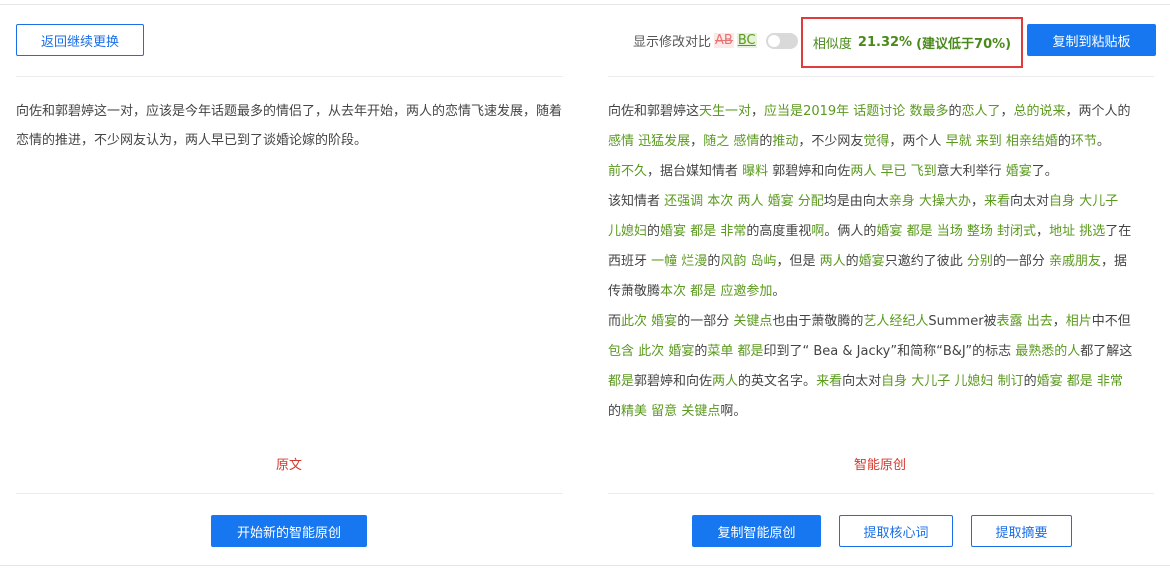  I want to click on rewritten-caption: 智能原创, so click(880, 465).